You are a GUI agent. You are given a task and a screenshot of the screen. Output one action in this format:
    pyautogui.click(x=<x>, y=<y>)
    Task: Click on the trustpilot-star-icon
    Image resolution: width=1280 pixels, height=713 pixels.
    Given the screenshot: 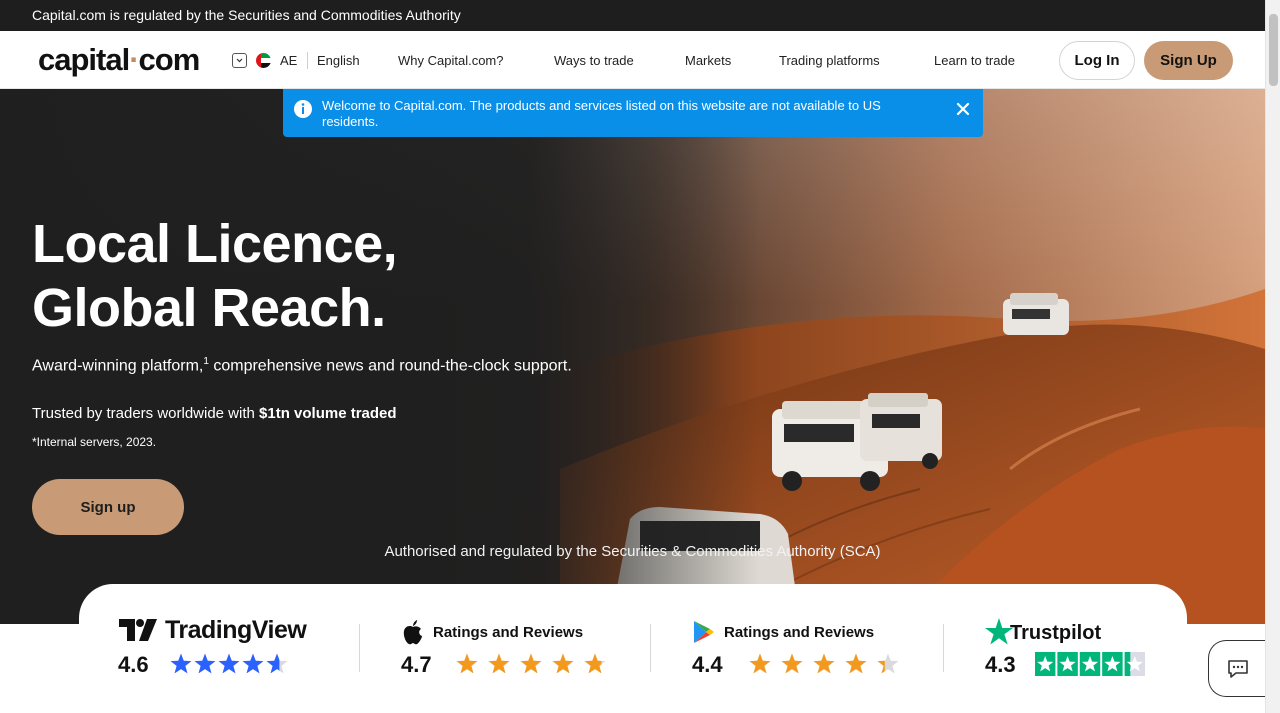 What is the action you would take?
    pyautogui.click(x=999, y=631)
    